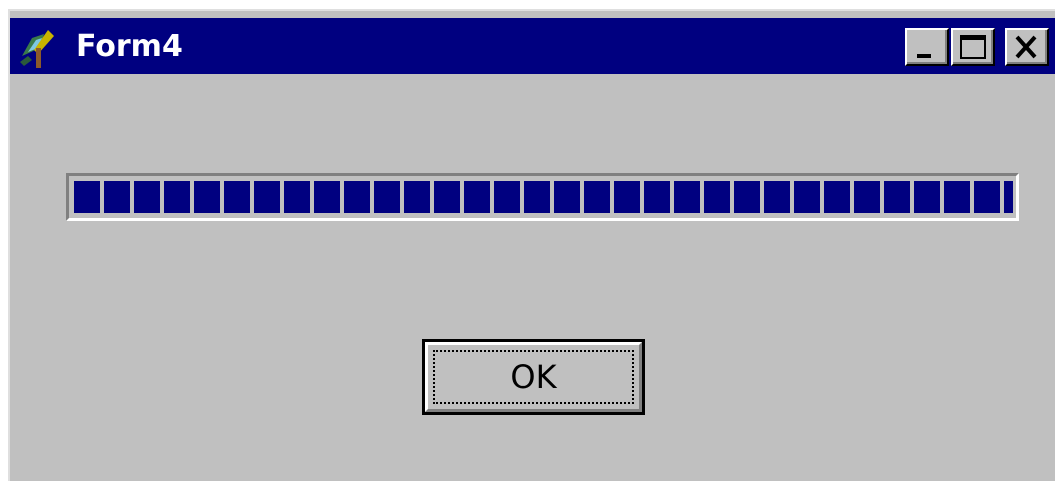  I want to click on progress-track, so click(542, 197).